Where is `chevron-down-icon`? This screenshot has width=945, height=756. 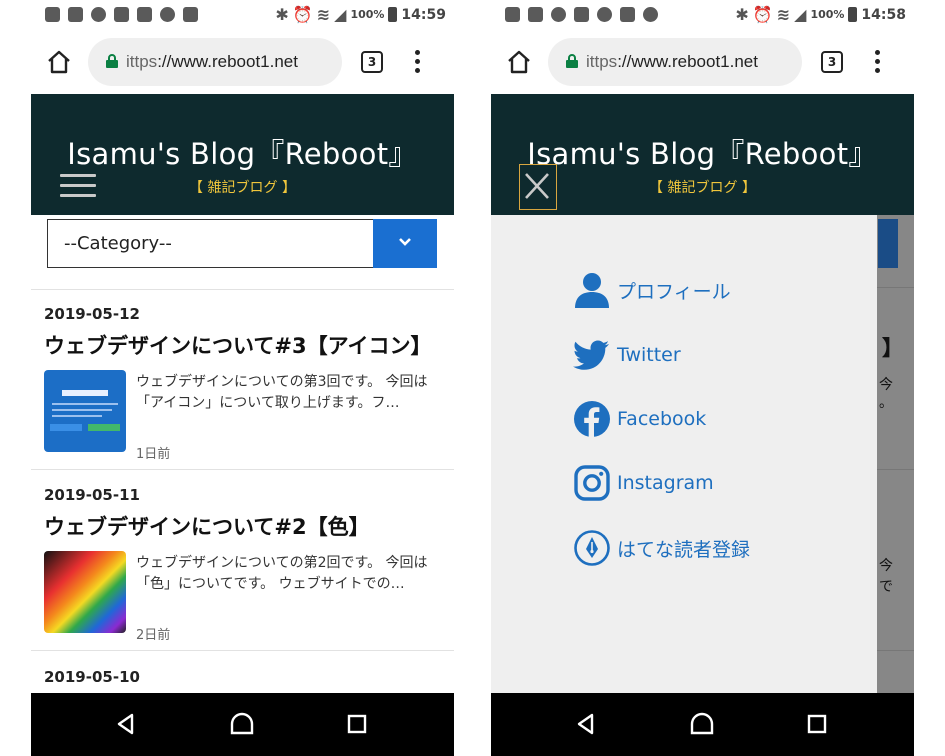 chevron-down-icon is located at coordinates (405, 242).